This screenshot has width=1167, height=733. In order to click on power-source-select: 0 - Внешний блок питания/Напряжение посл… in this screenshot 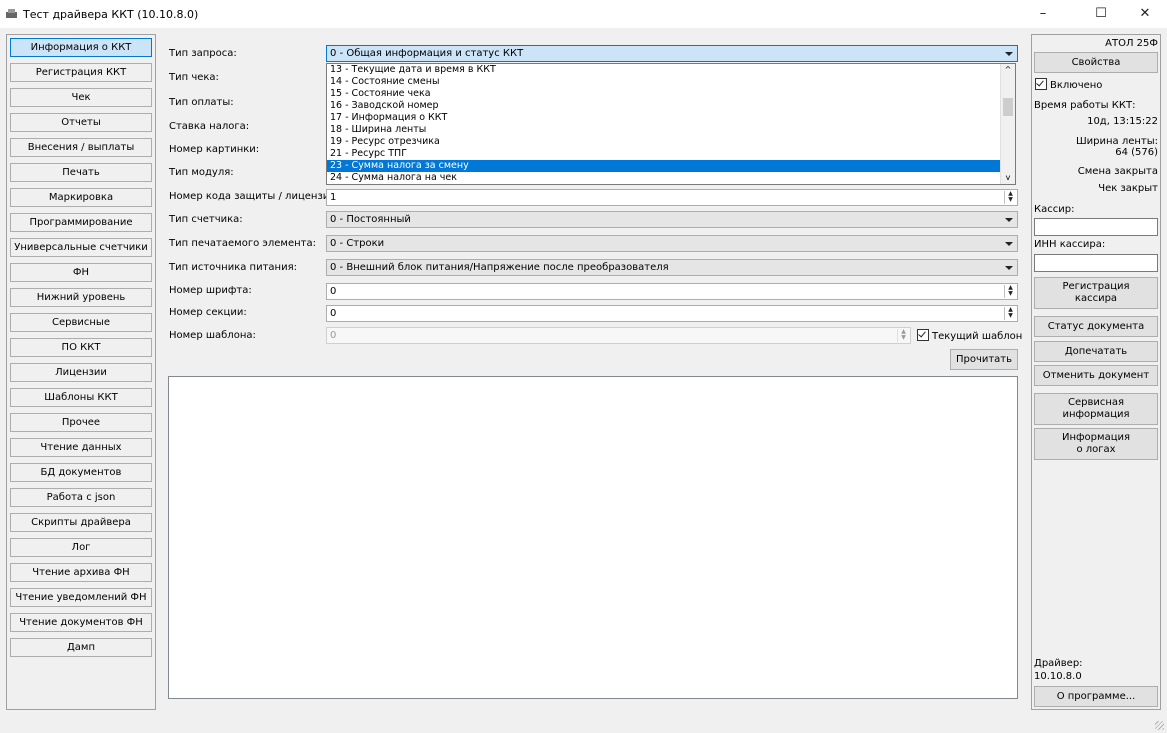, I will do `click(672, 267)`.